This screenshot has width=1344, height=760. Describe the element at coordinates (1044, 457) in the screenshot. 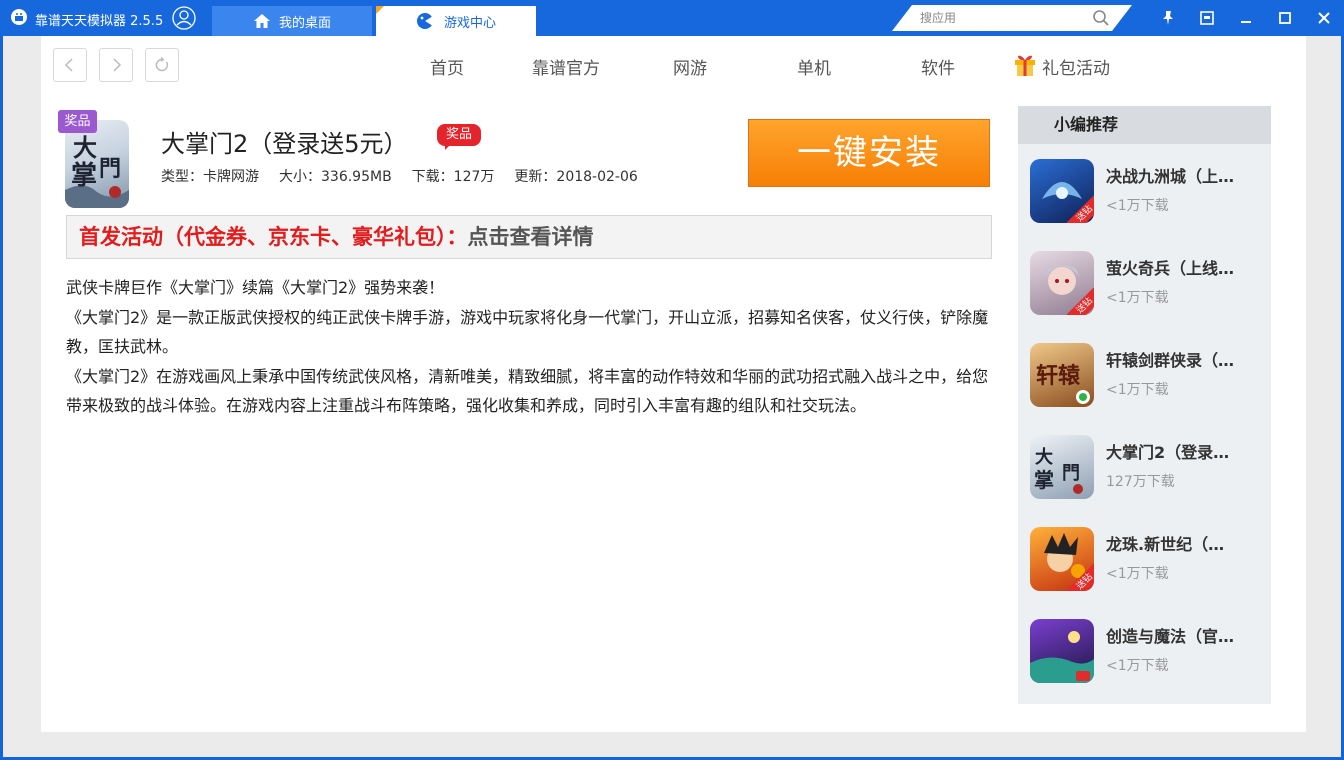

I see `svg-text: 大` at that location.